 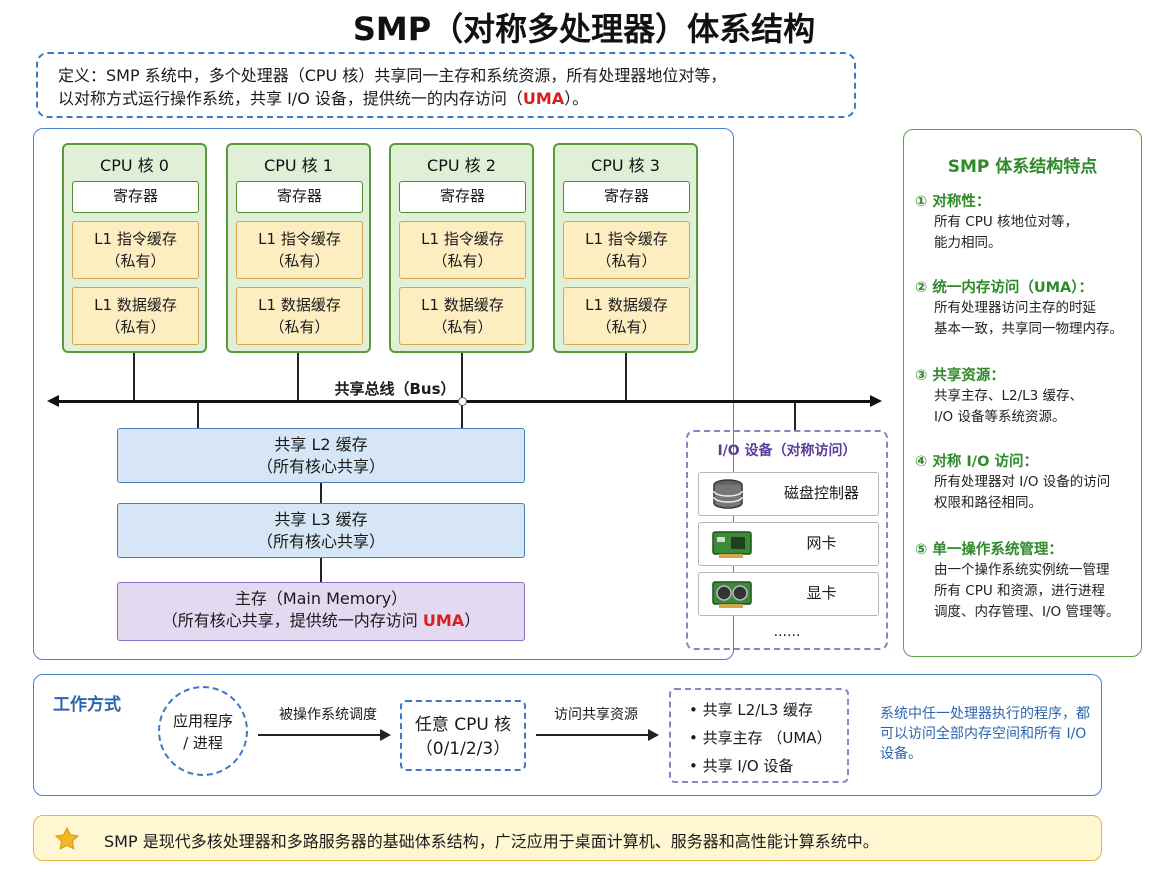 I want to click on feature-symmetry: ① 对称性： 所有 CPU 核地位对等， 能力相同。, so click(x=1026, y=223).